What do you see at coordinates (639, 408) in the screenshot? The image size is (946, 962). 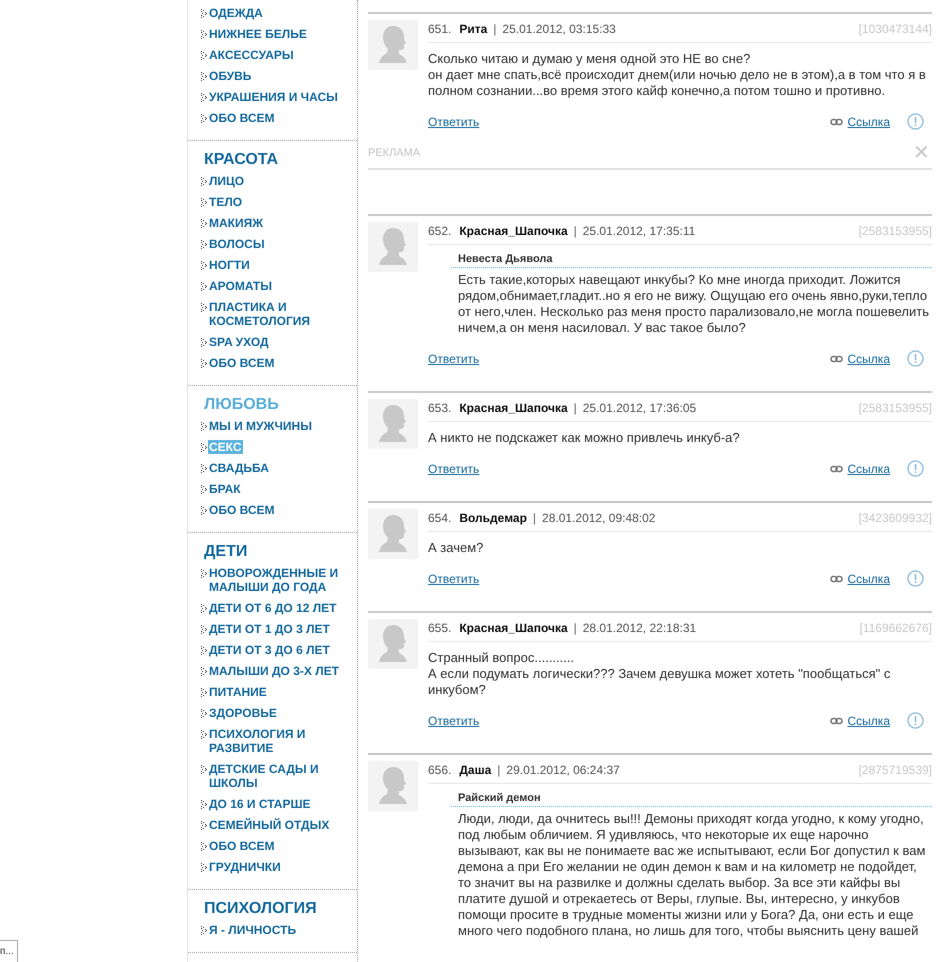 I see `comment-date: 25.01.2012, 17:36:05` at bounding box center [639, 408].